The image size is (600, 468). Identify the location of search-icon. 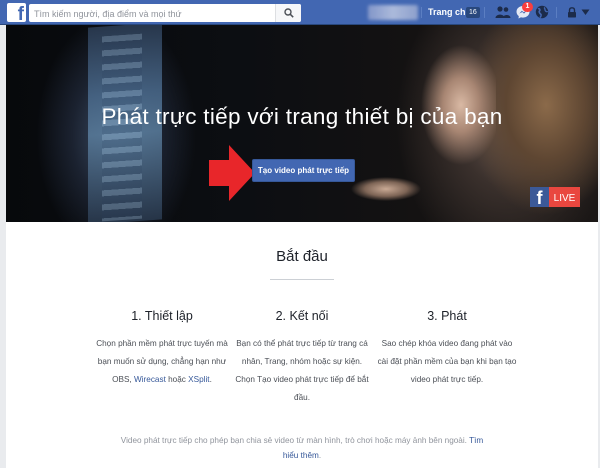
(289, 13).